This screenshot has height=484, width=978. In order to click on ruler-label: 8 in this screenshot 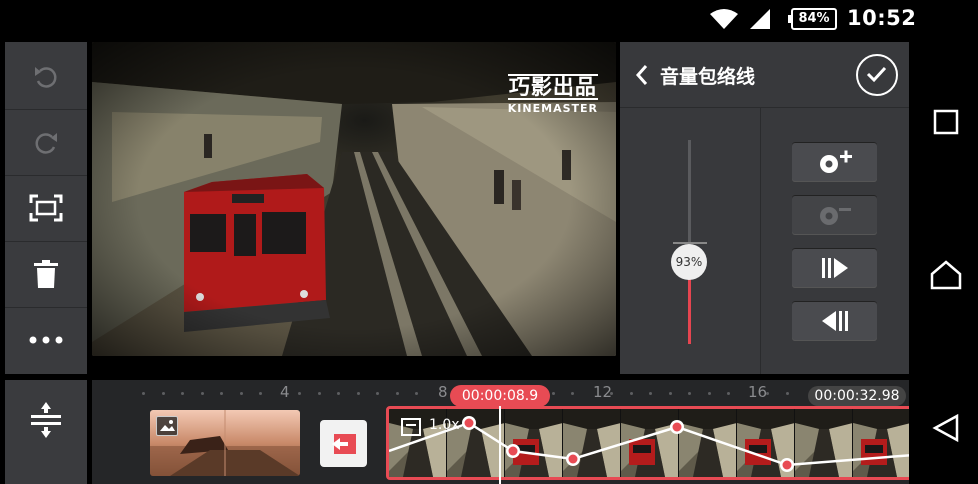, I will do `click(443, 392)`.